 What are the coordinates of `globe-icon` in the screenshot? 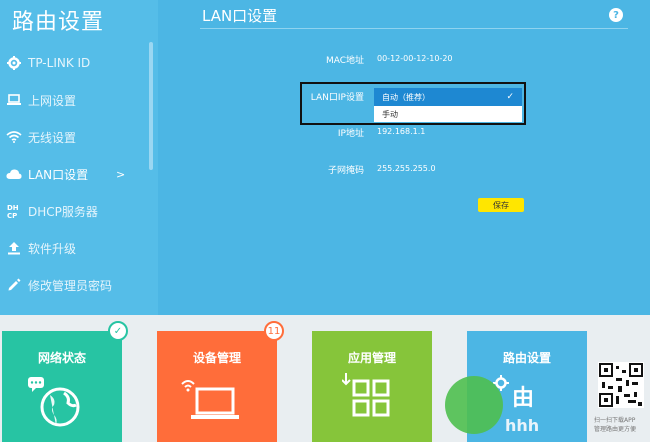 It's located at (54, 402).